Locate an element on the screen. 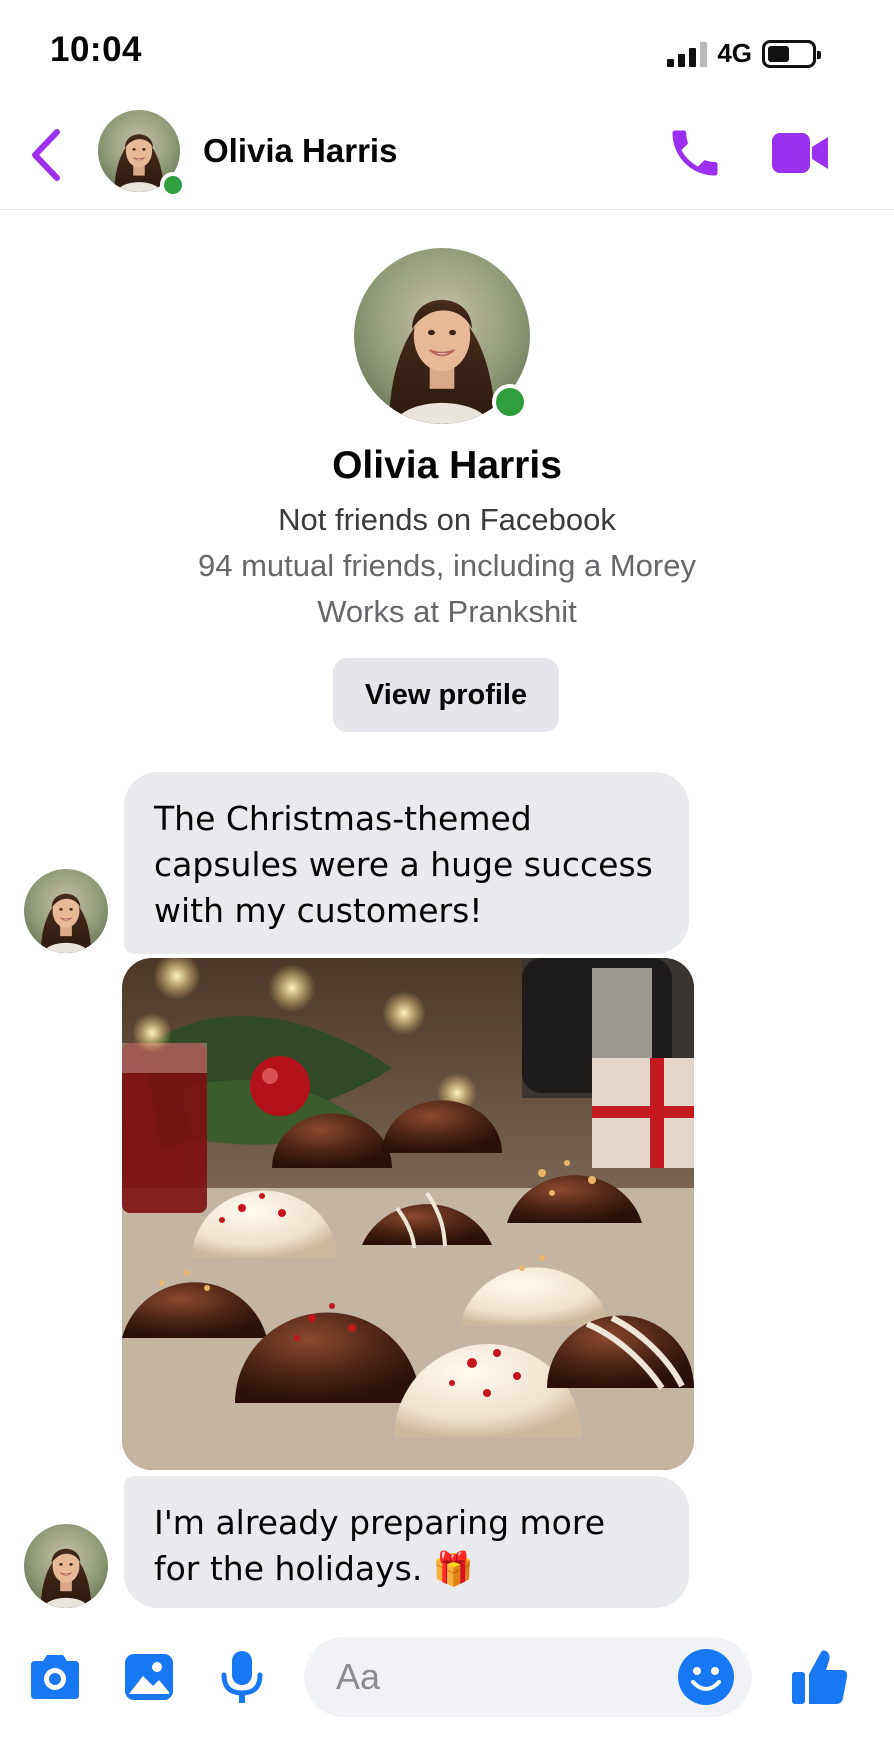  message-input is located at coordinates (496, 1677).